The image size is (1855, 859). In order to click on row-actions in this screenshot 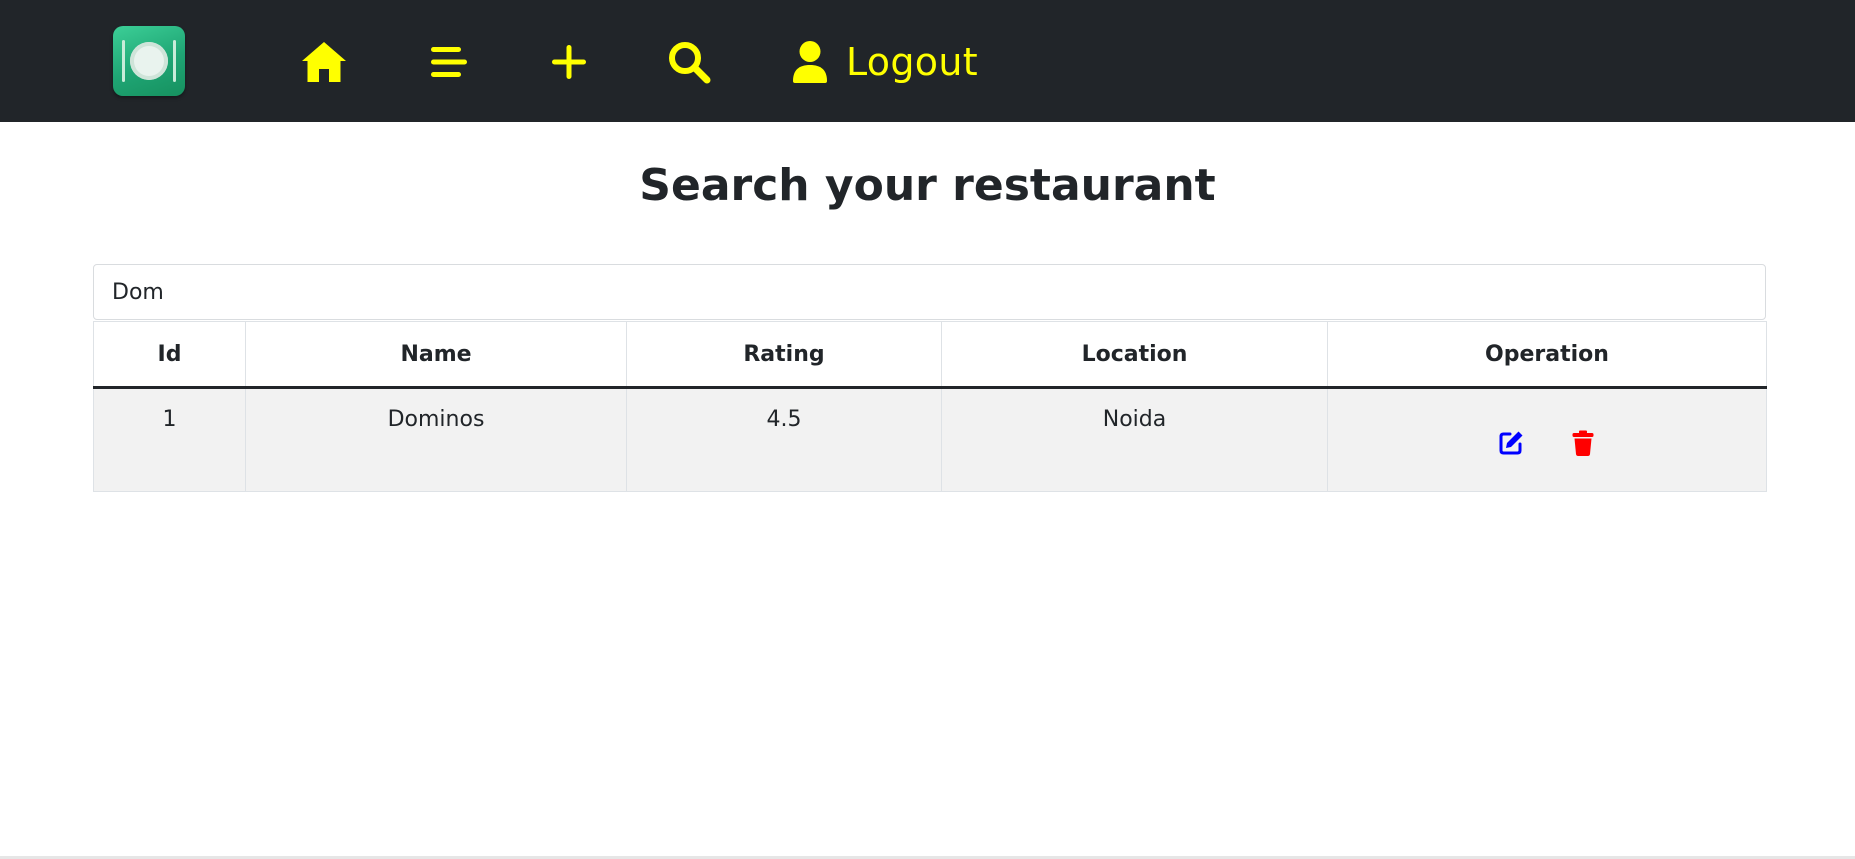, I will do `click(1547, 443)`.